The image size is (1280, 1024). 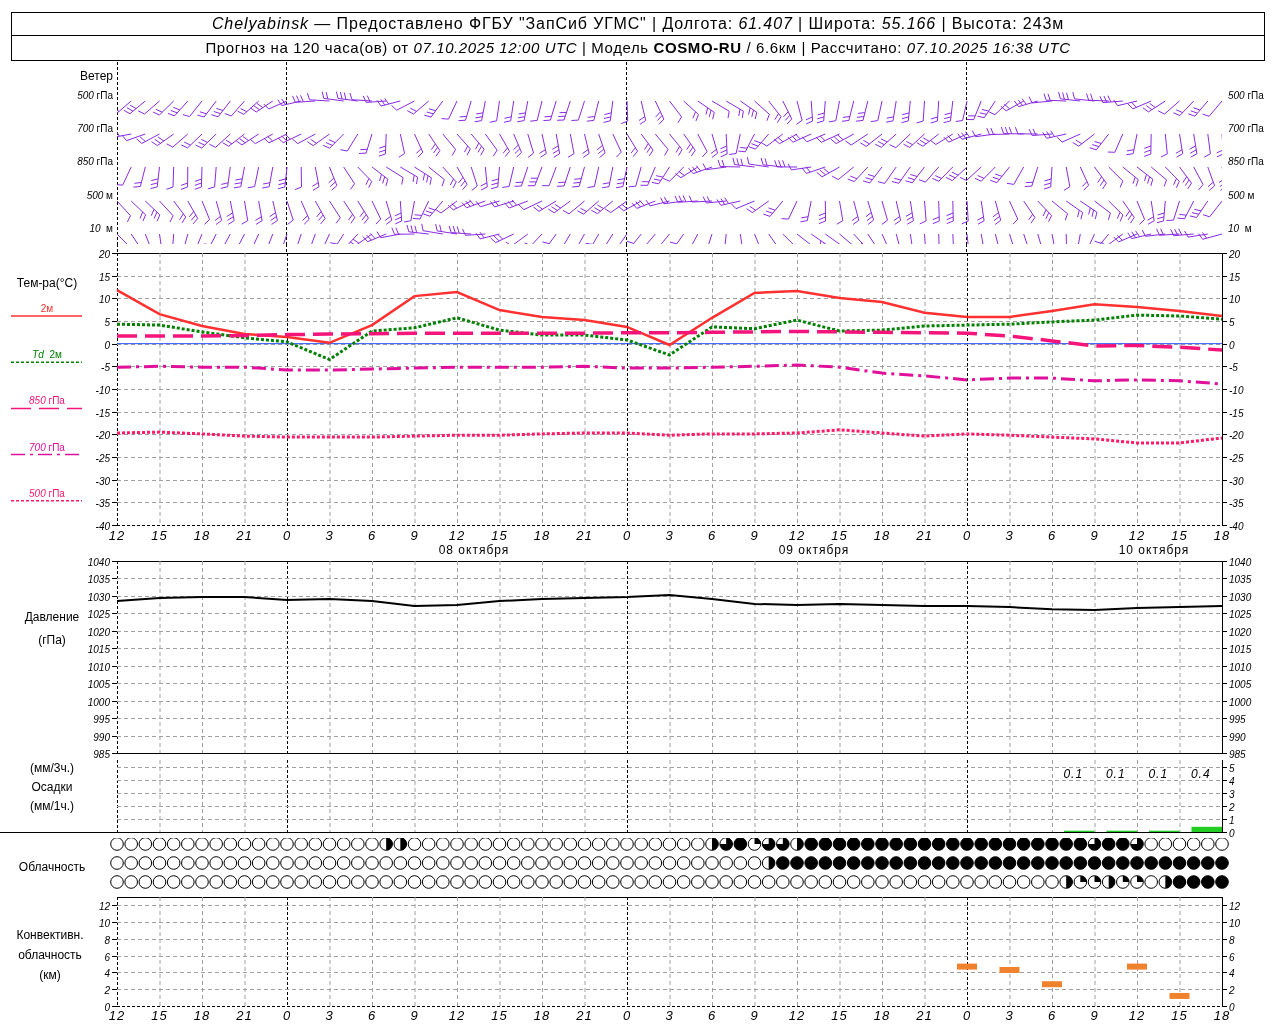 What do you see at coordinates (1241, 195) in the screenshot?
I see `wind-level-label: 500 м` at bounding box center [1241, 195].